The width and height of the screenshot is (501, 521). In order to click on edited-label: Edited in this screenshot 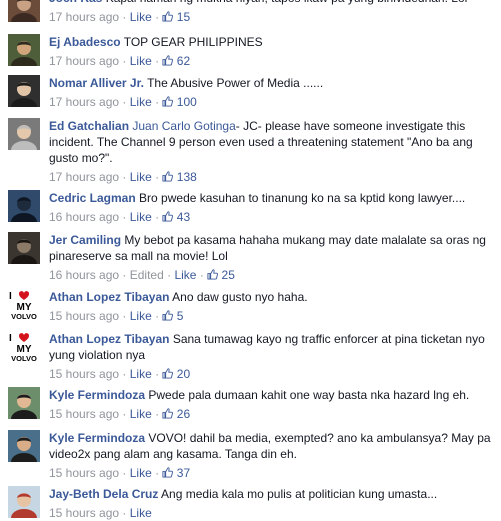, I will do `click(147, 275)`.